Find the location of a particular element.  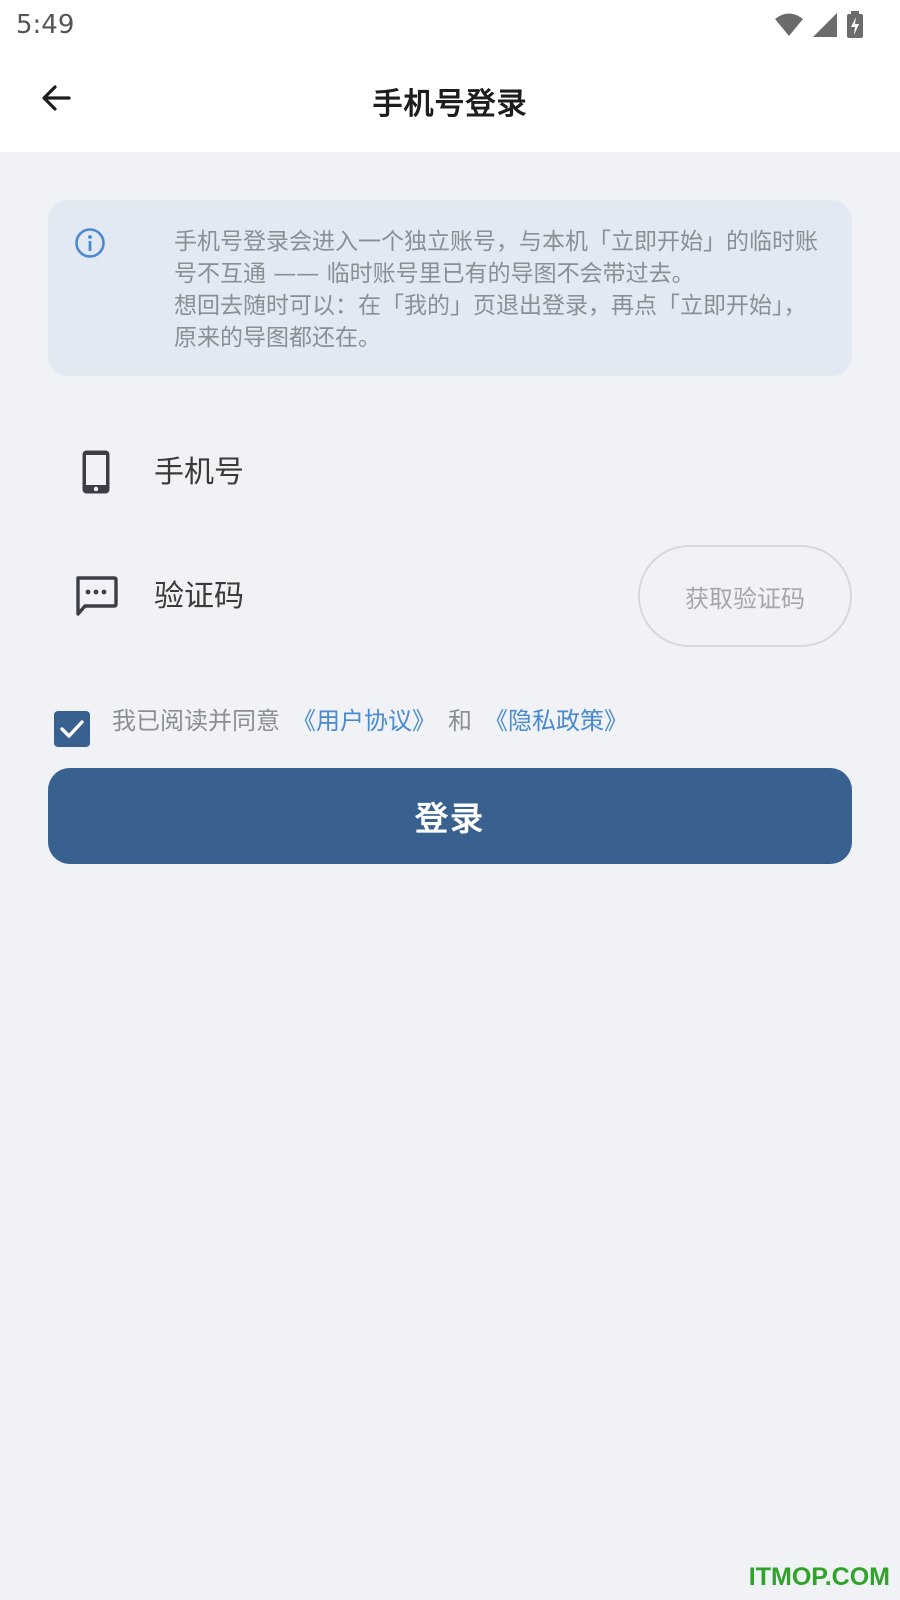

agreement-text: 我已阅读并同意 《用户协议》 和 《隐私政策》 is located at coordinates (370, 718).